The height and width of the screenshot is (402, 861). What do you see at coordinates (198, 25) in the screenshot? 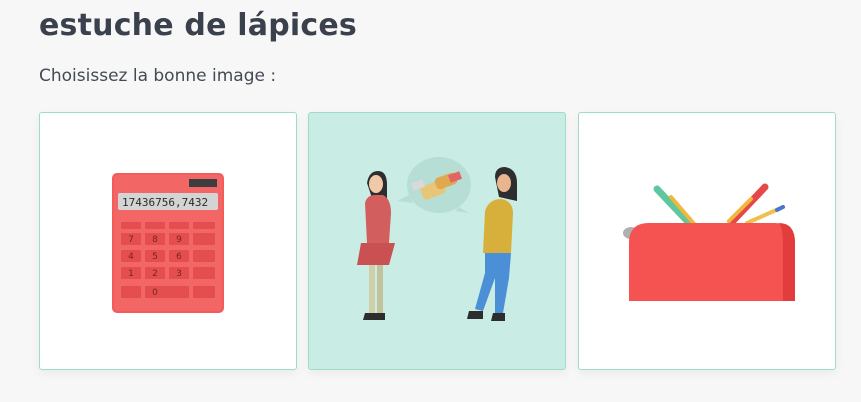
I see `page-title: estuche de lápices` at bounding box center [198, 25].